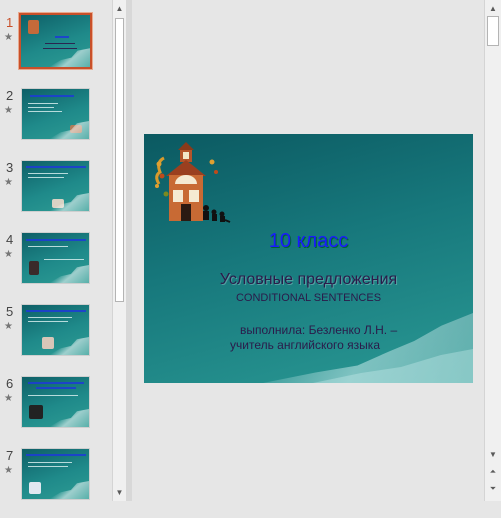 Image resolution: width=501 pixels, height=518 pixels. What do you see at coordinates (305, 345) in the screenshot?
I see `slide-author-line: учитель английского языка` at bounding box center [305, 345].